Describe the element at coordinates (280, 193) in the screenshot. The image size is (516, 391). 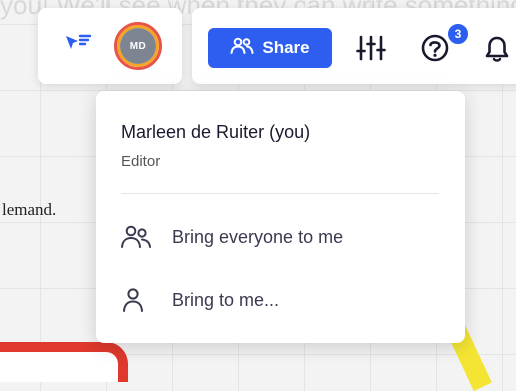
I see `menu-divider` at that location.